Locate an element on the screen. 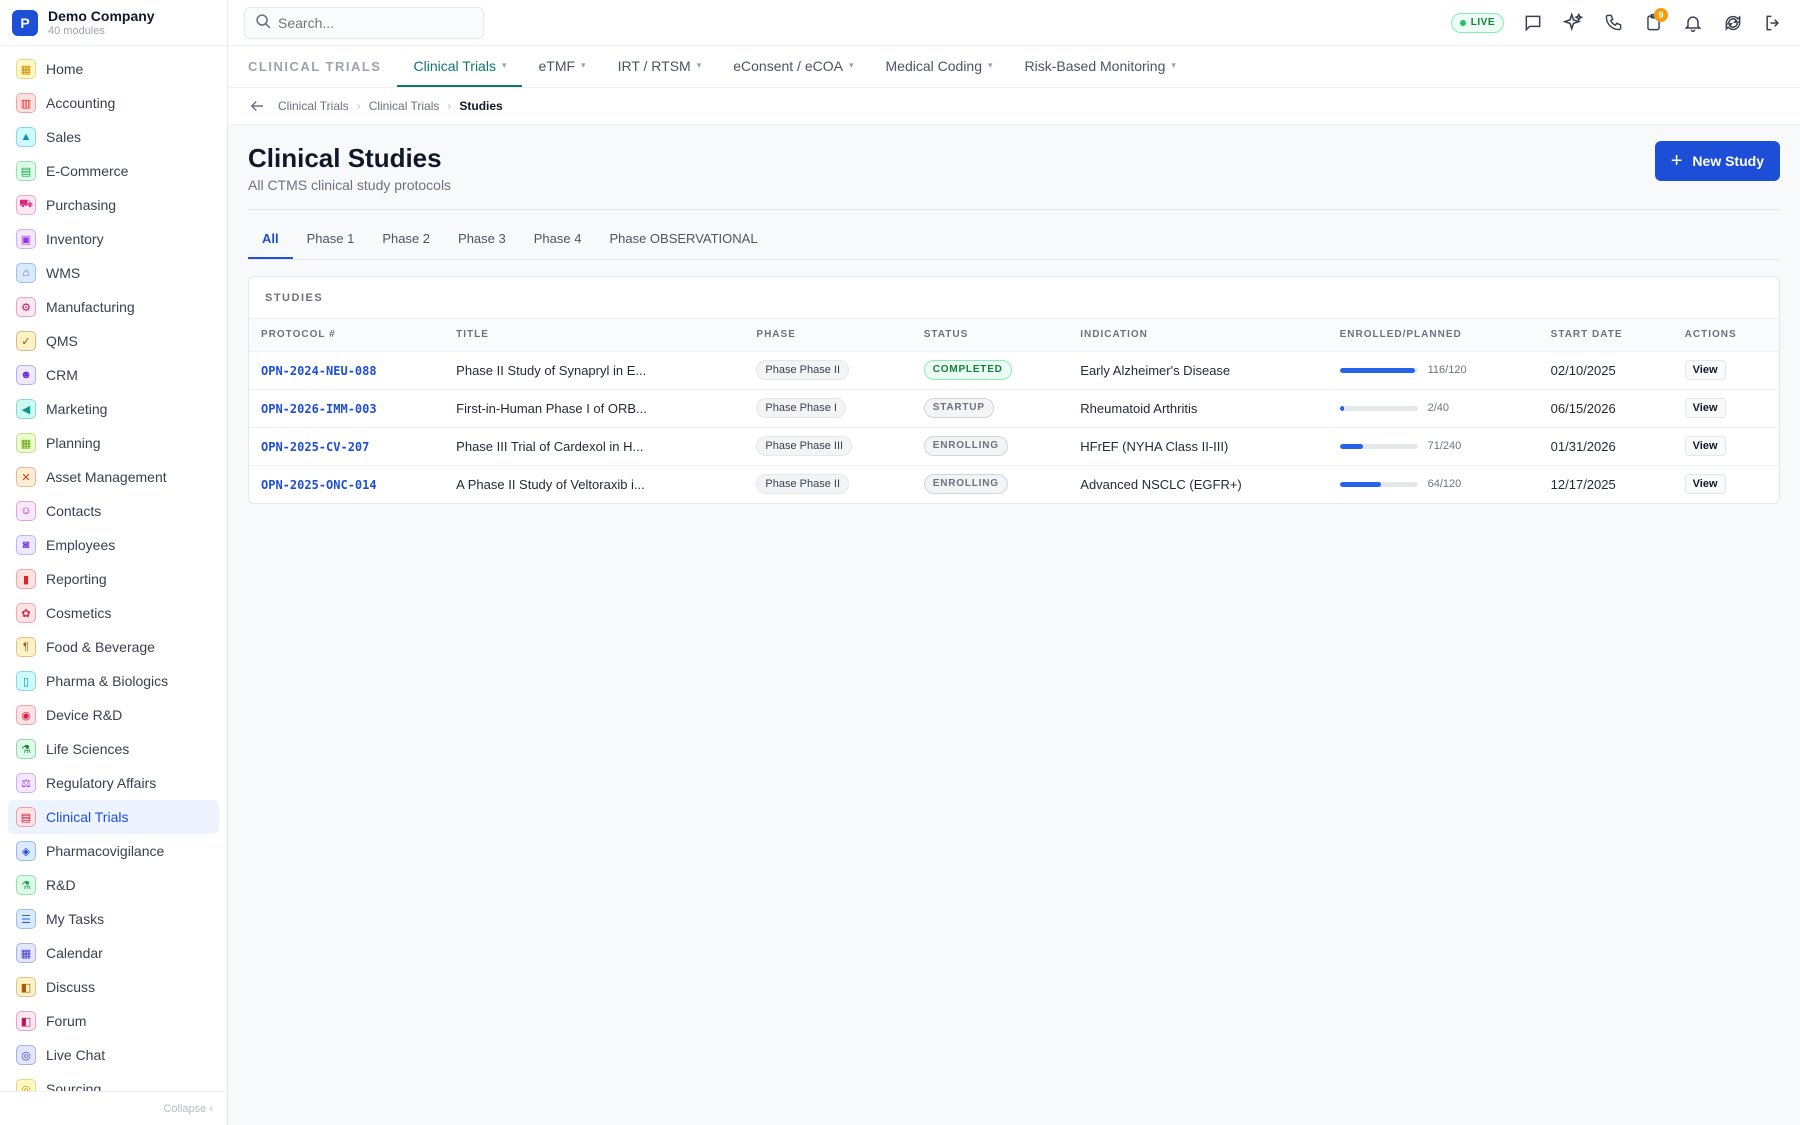 This screenshot has height=1125, width=1800. protocol-link: OPN-2025-CV-207 is located at coordinates (315, 447).